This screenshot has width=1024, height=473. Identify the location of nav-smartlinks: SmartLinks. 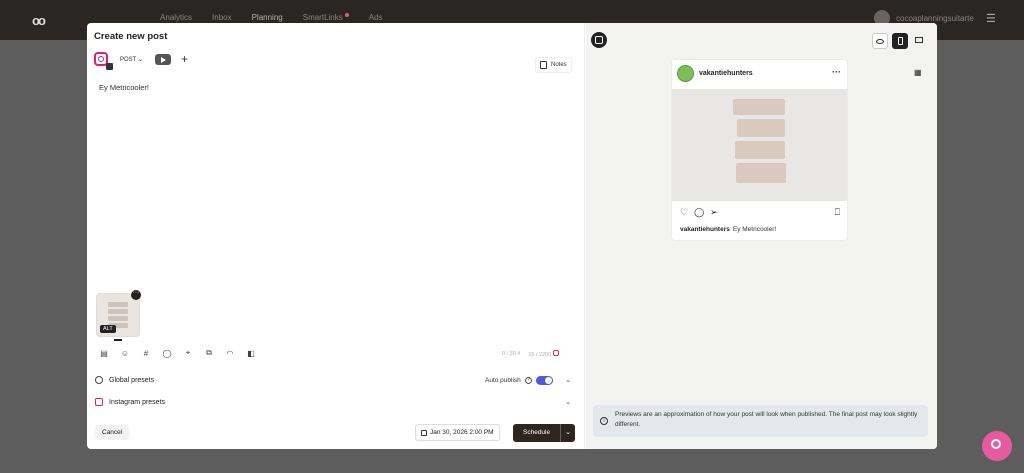
(326, 17).